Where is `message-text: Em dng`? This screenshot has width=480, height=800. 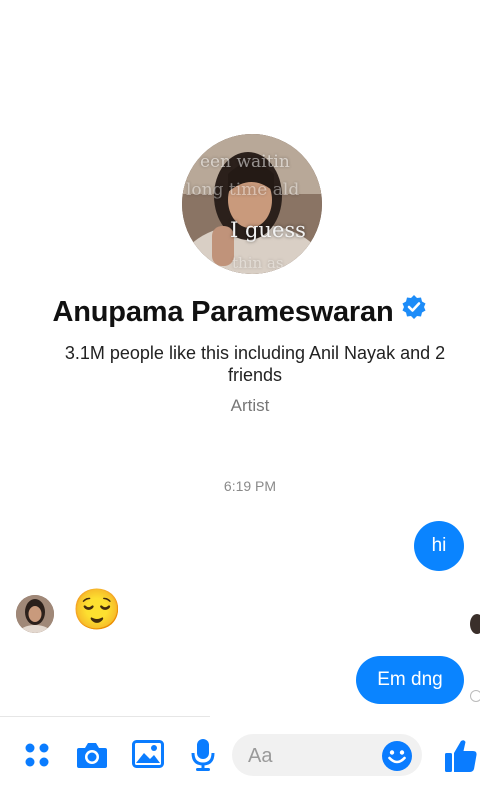 message-text: Em dng is located at coordinates (410, 679).